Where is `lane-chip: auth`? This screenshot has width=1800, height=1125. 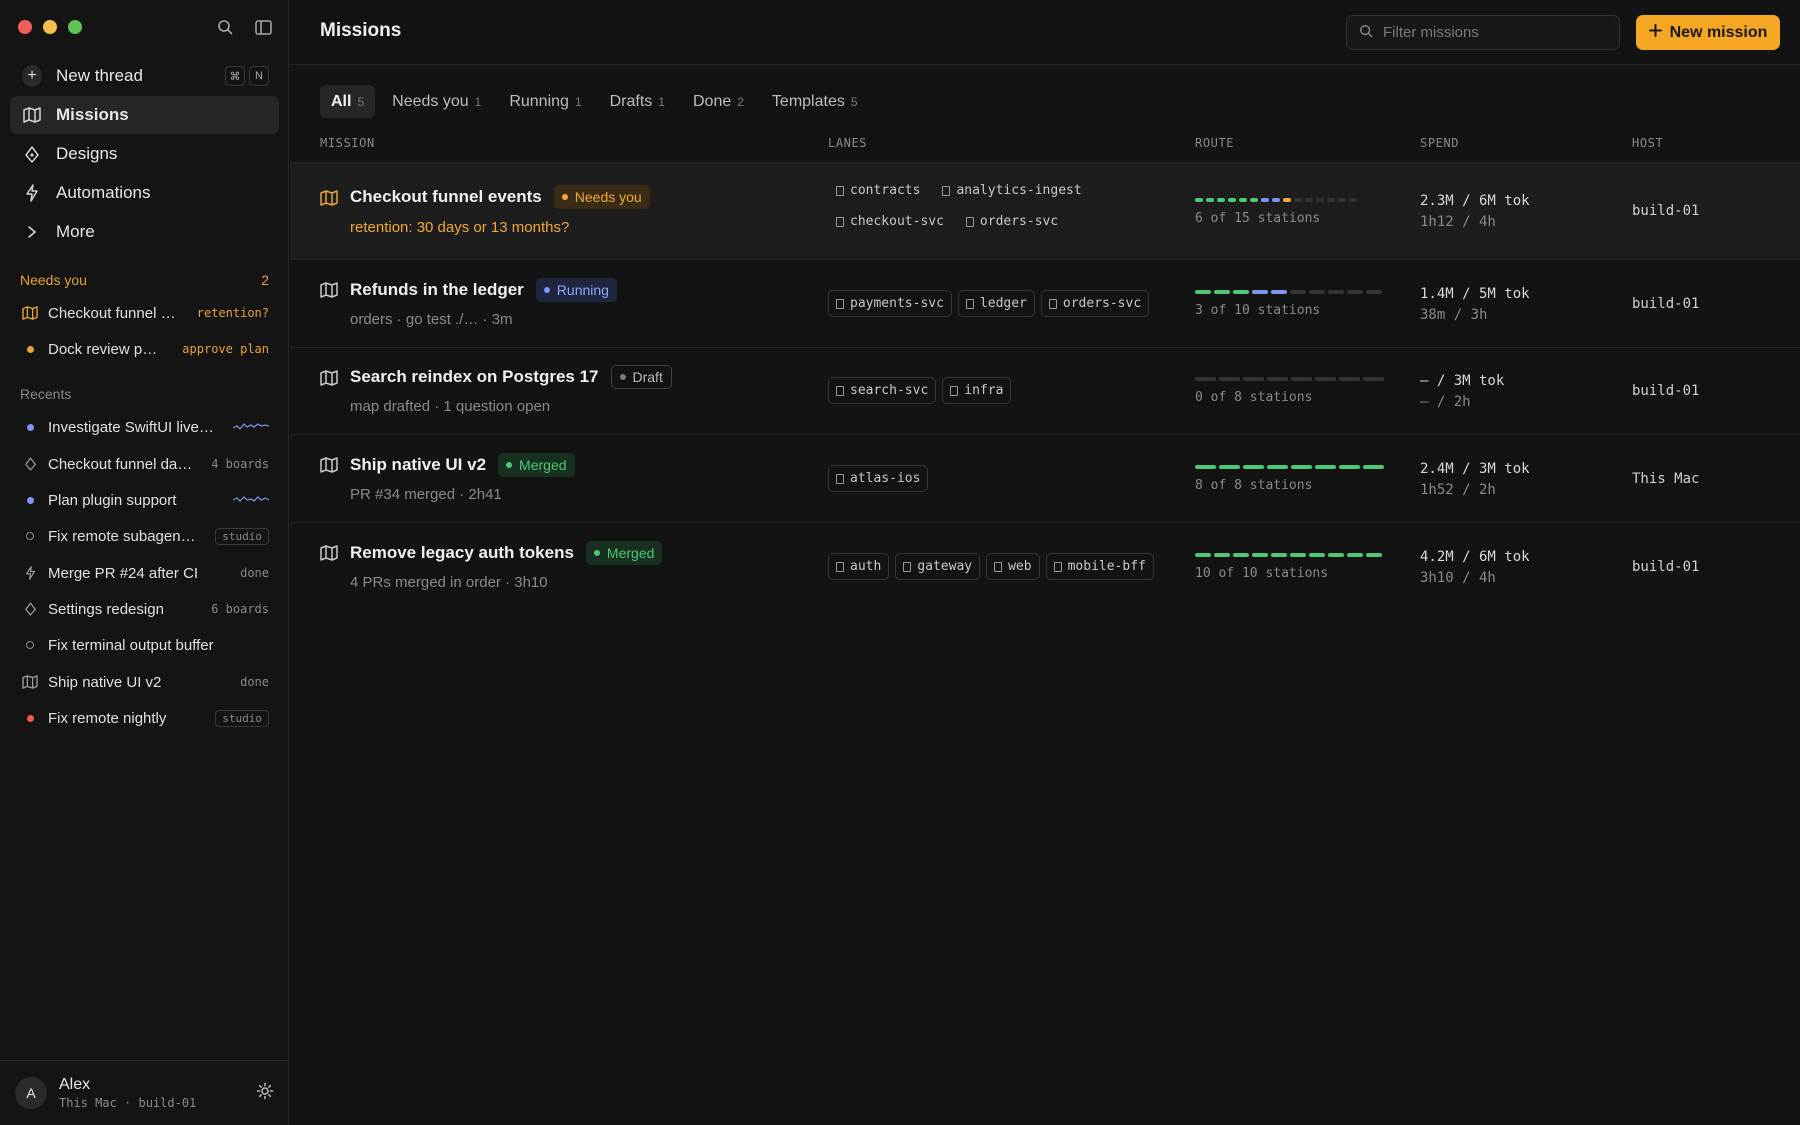
lane-chip: auth is located at coordinates (859, 566).